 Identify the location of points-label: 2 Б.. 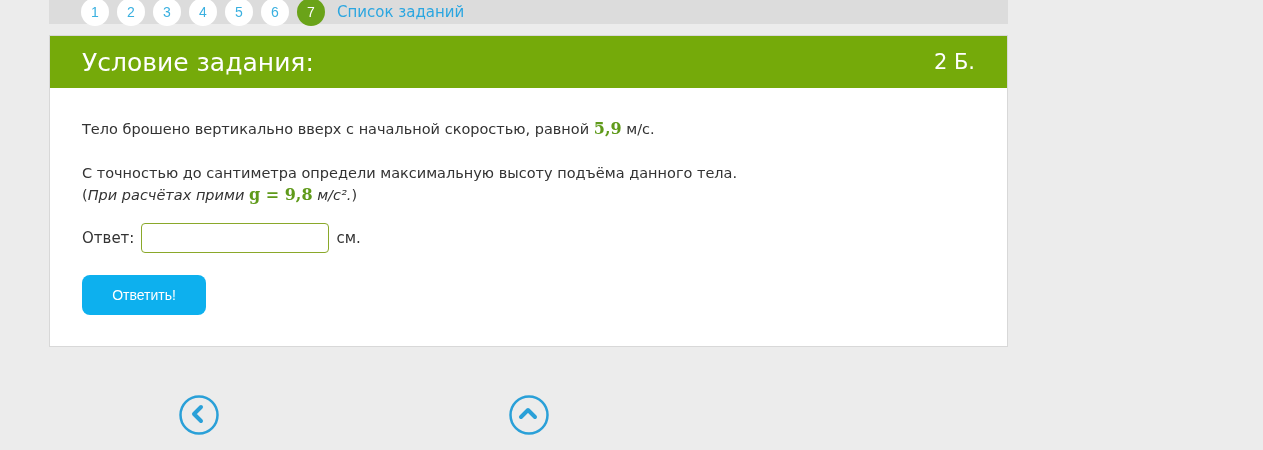
(954, 62).